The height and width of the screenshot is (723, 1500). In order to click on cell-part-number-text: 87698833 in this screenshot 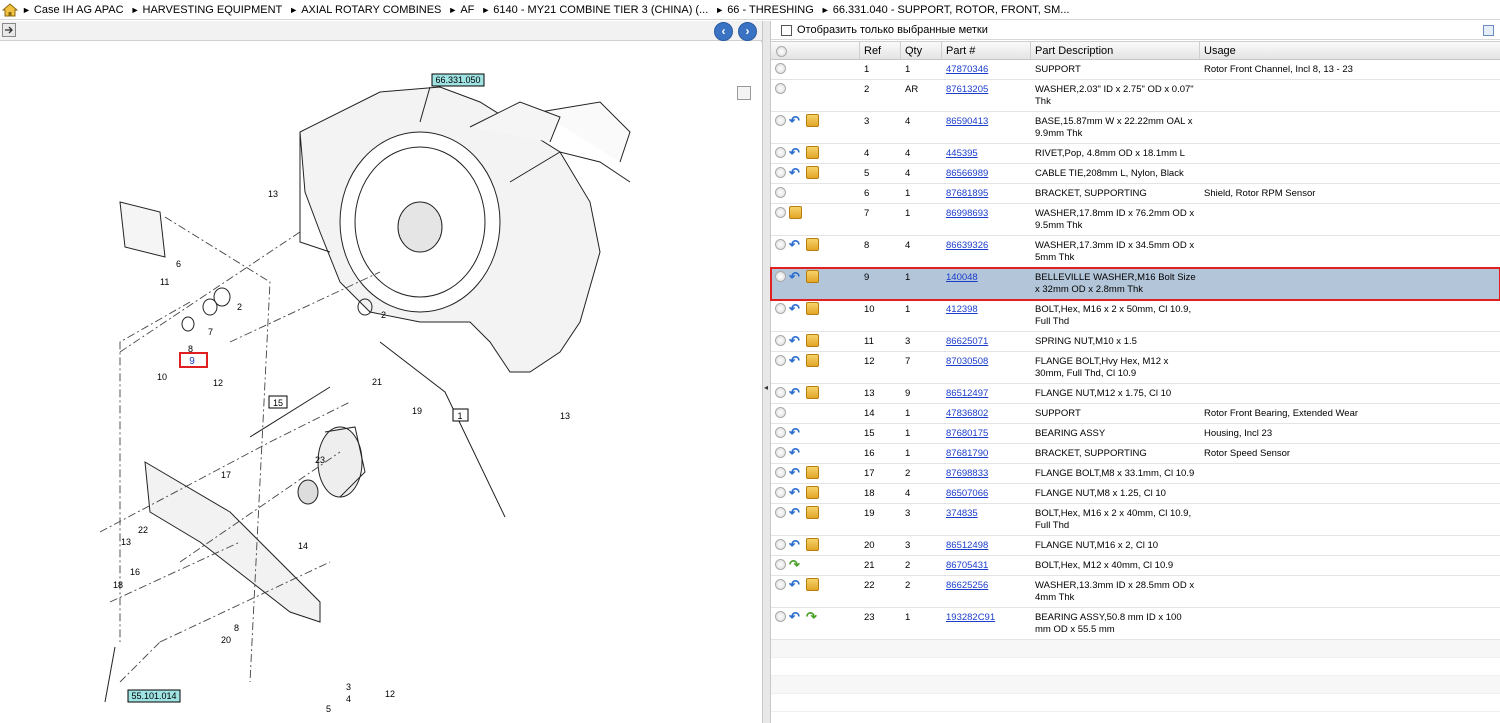, I will do `click(967, 473)`.